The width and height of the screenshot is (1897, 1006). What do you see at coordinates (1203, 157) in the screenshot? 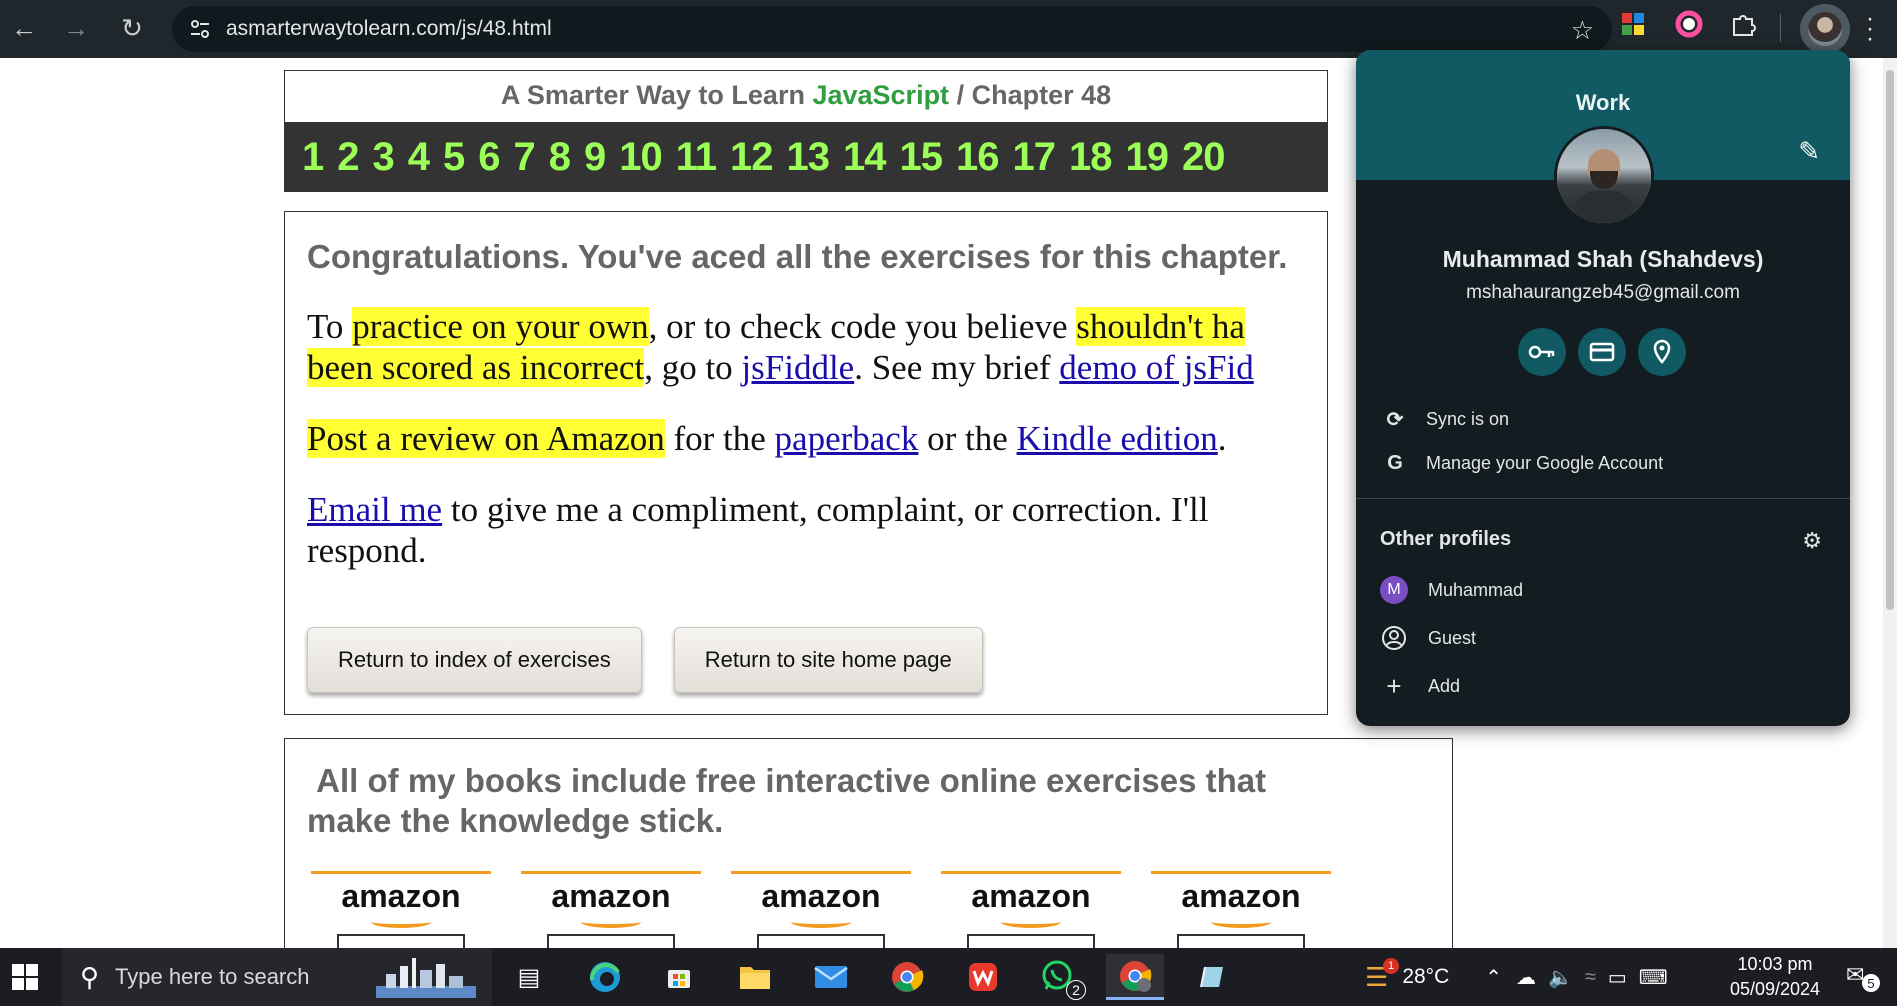
I see `chapter-link: 20` at bounding box center [1203, 157].